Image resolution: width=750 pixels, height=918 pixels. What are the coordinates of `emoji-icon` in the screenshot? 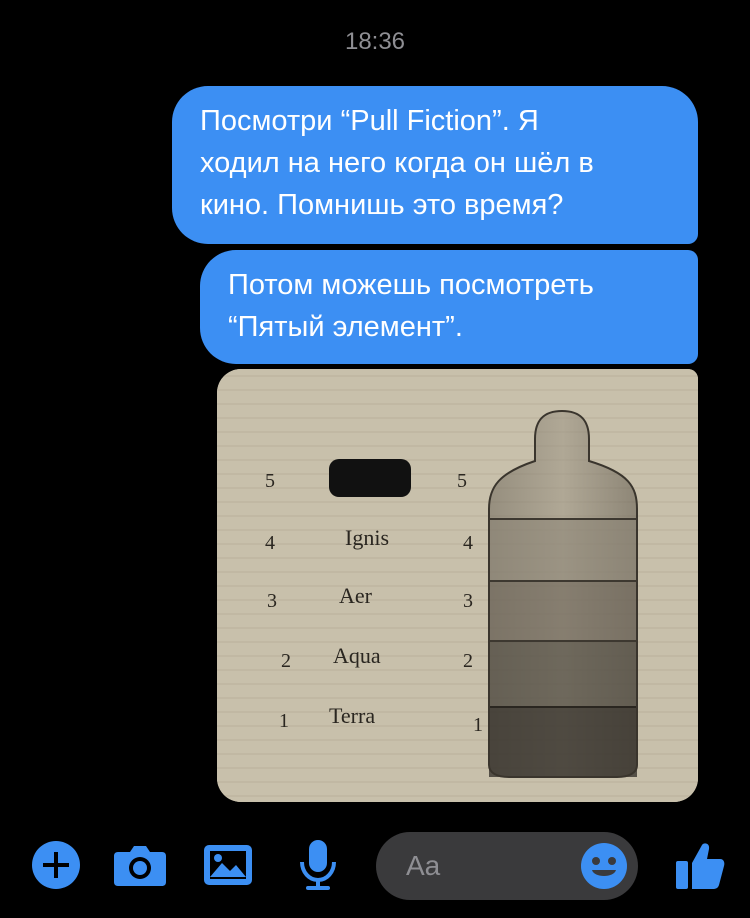 It's located at (604, 866).